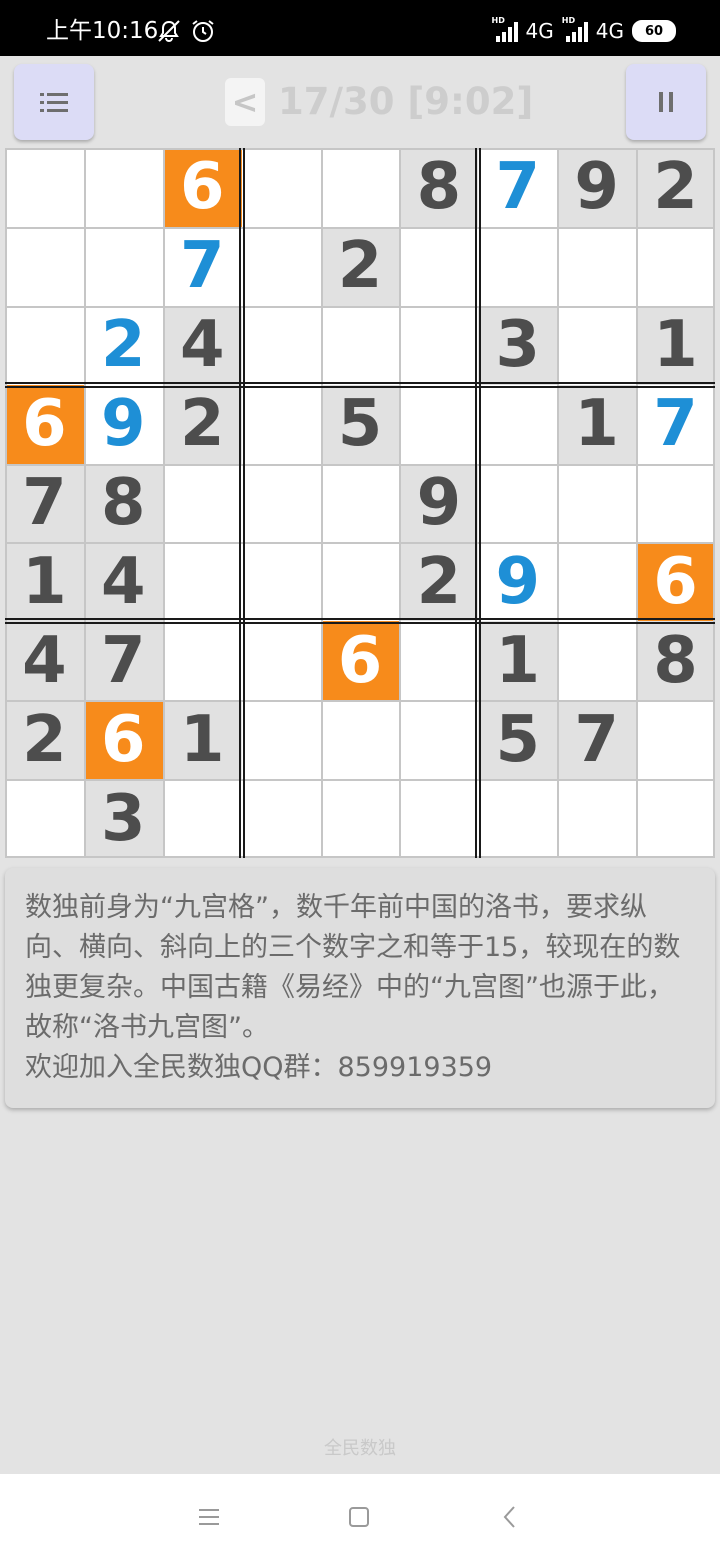  I want to click on sudoku-cell-r4c1: 6, so click(44, 424).